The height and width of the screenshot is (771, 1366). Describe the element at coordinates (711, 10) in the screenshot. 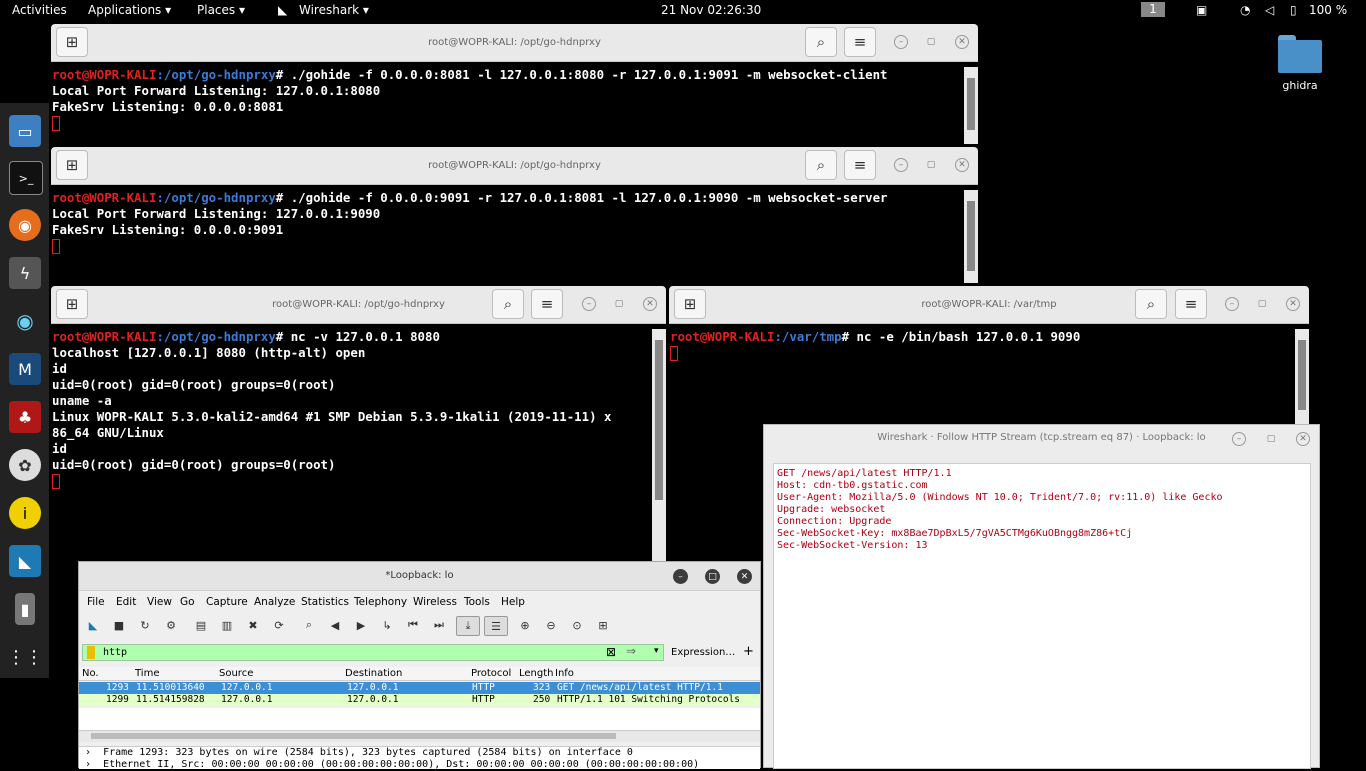

I see `clock: 21 Nov 02:26:30` at that location.